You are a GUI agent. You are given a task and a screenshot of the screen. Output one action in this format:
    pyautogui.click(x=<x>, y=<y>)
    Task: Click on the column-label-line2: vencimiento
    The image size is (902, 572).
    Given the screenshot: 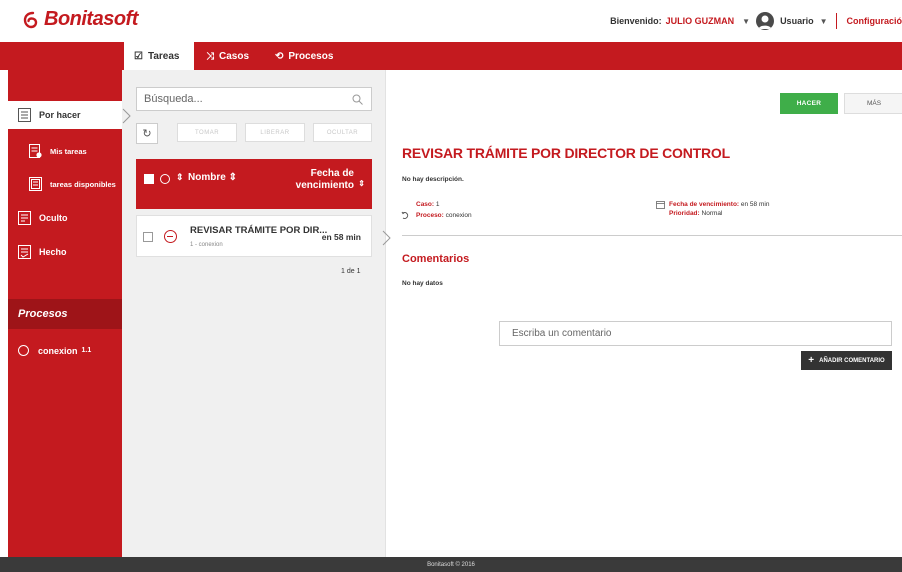 What is the action you would take?
    pyautogui.click(x=324, y=185)
    